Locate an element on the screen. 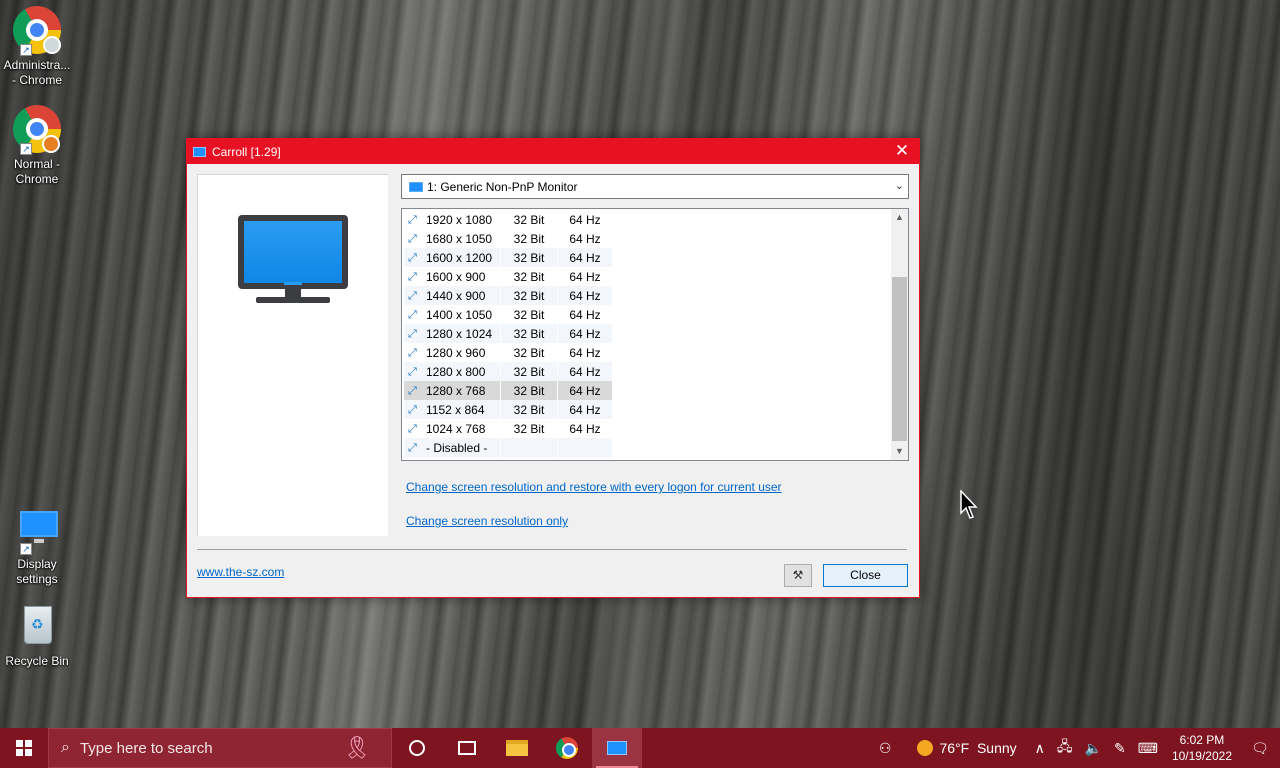 The image size is (1280, 768). scroll-down-icon: ▼ is located at coordinates (899, 451).